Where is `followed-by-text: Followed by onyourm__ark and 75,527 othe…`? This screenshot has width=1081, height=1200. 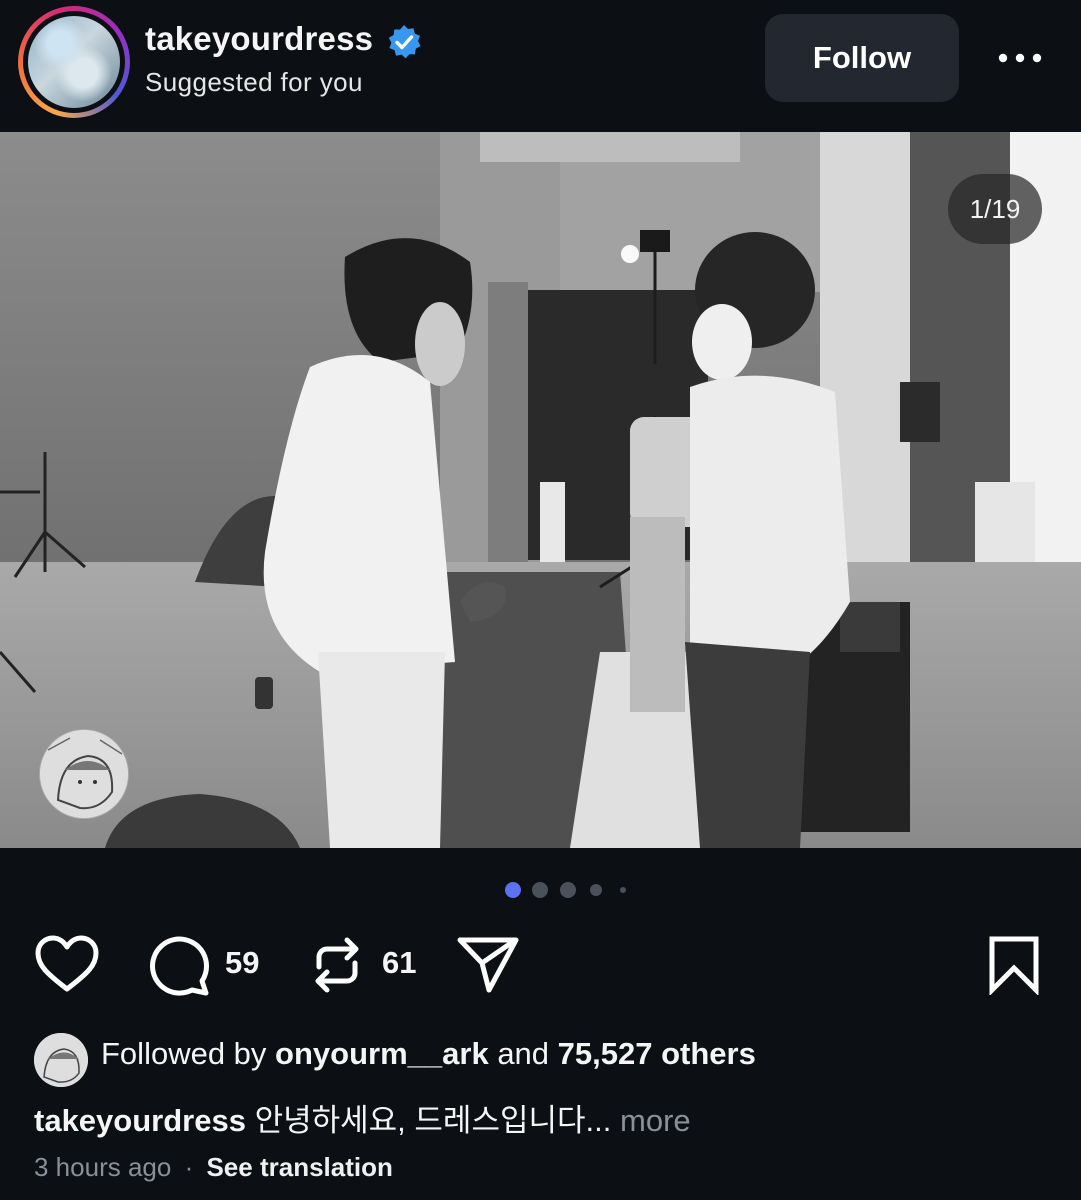
followed-by-text: Followed by onyourm__ark and 75,527 othe… is located at coordinates (428, 1054).